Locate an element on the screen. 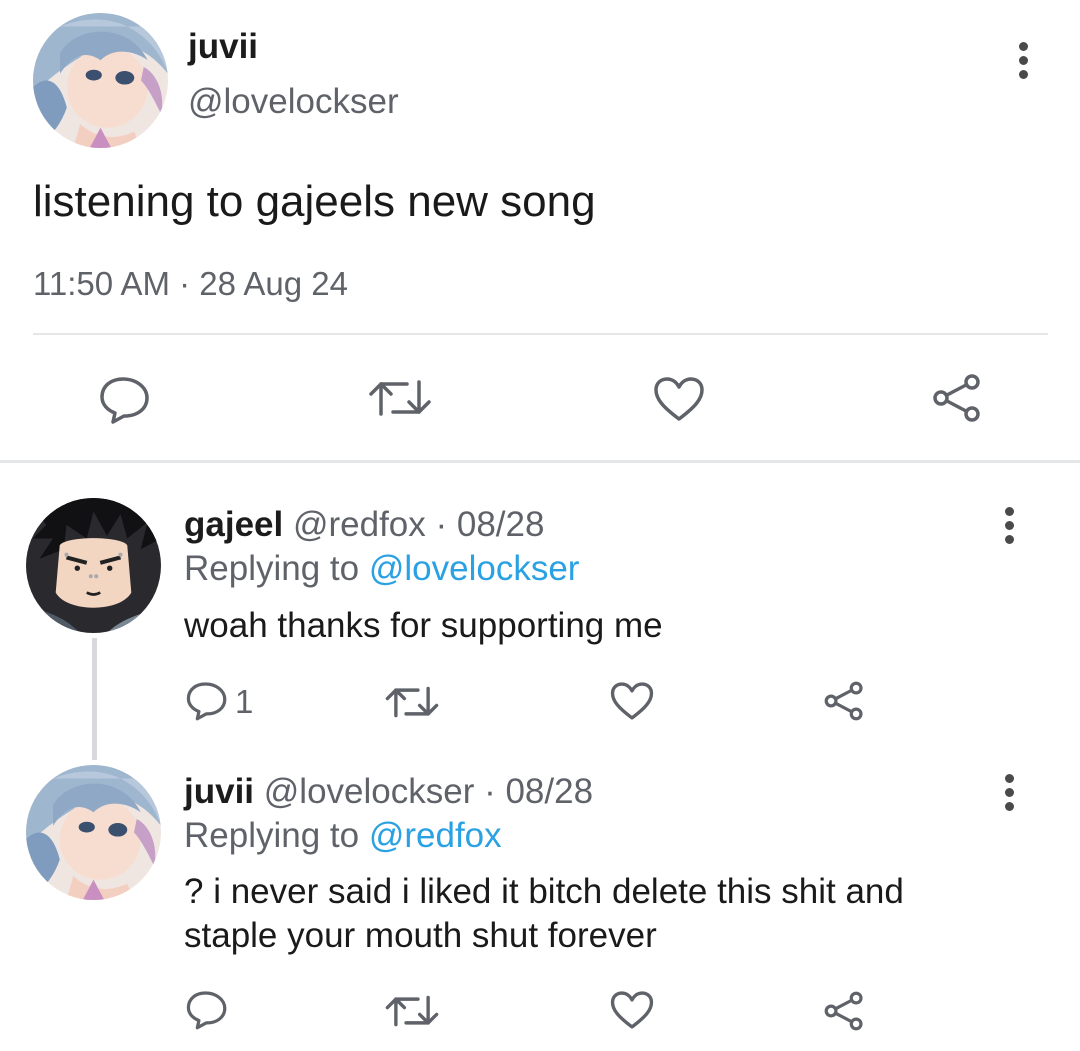 This screenshot has height=1051, width=1080. display-name: gajeel is located at coordinates (233, 524).